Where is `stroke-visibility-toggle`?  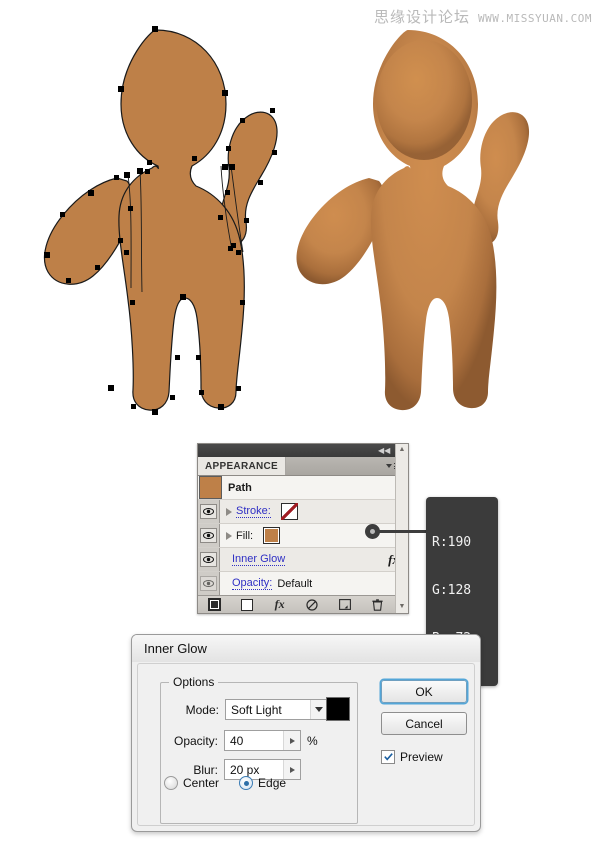 stroke-visibility-toggle is located at coordinates (209, 511).